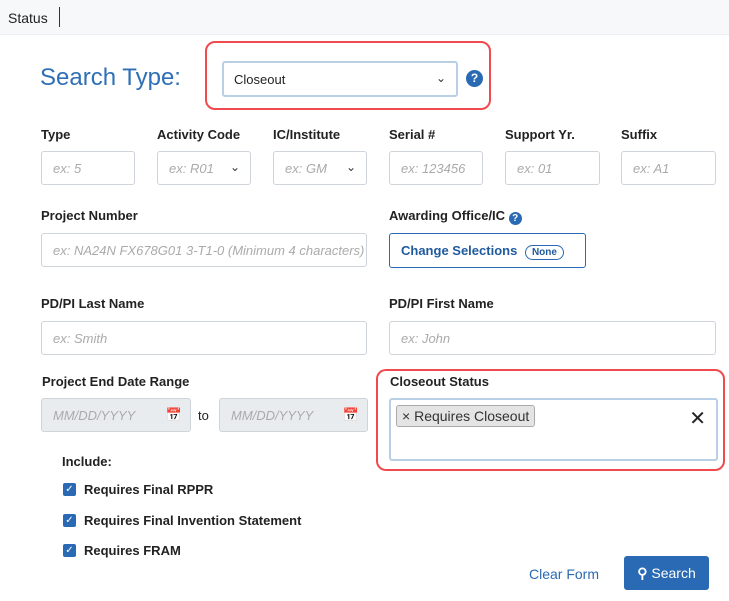 The height and width of the screenshot is (601, 729). I want to click on ic-label: IC/Institute, so click(307, 134).